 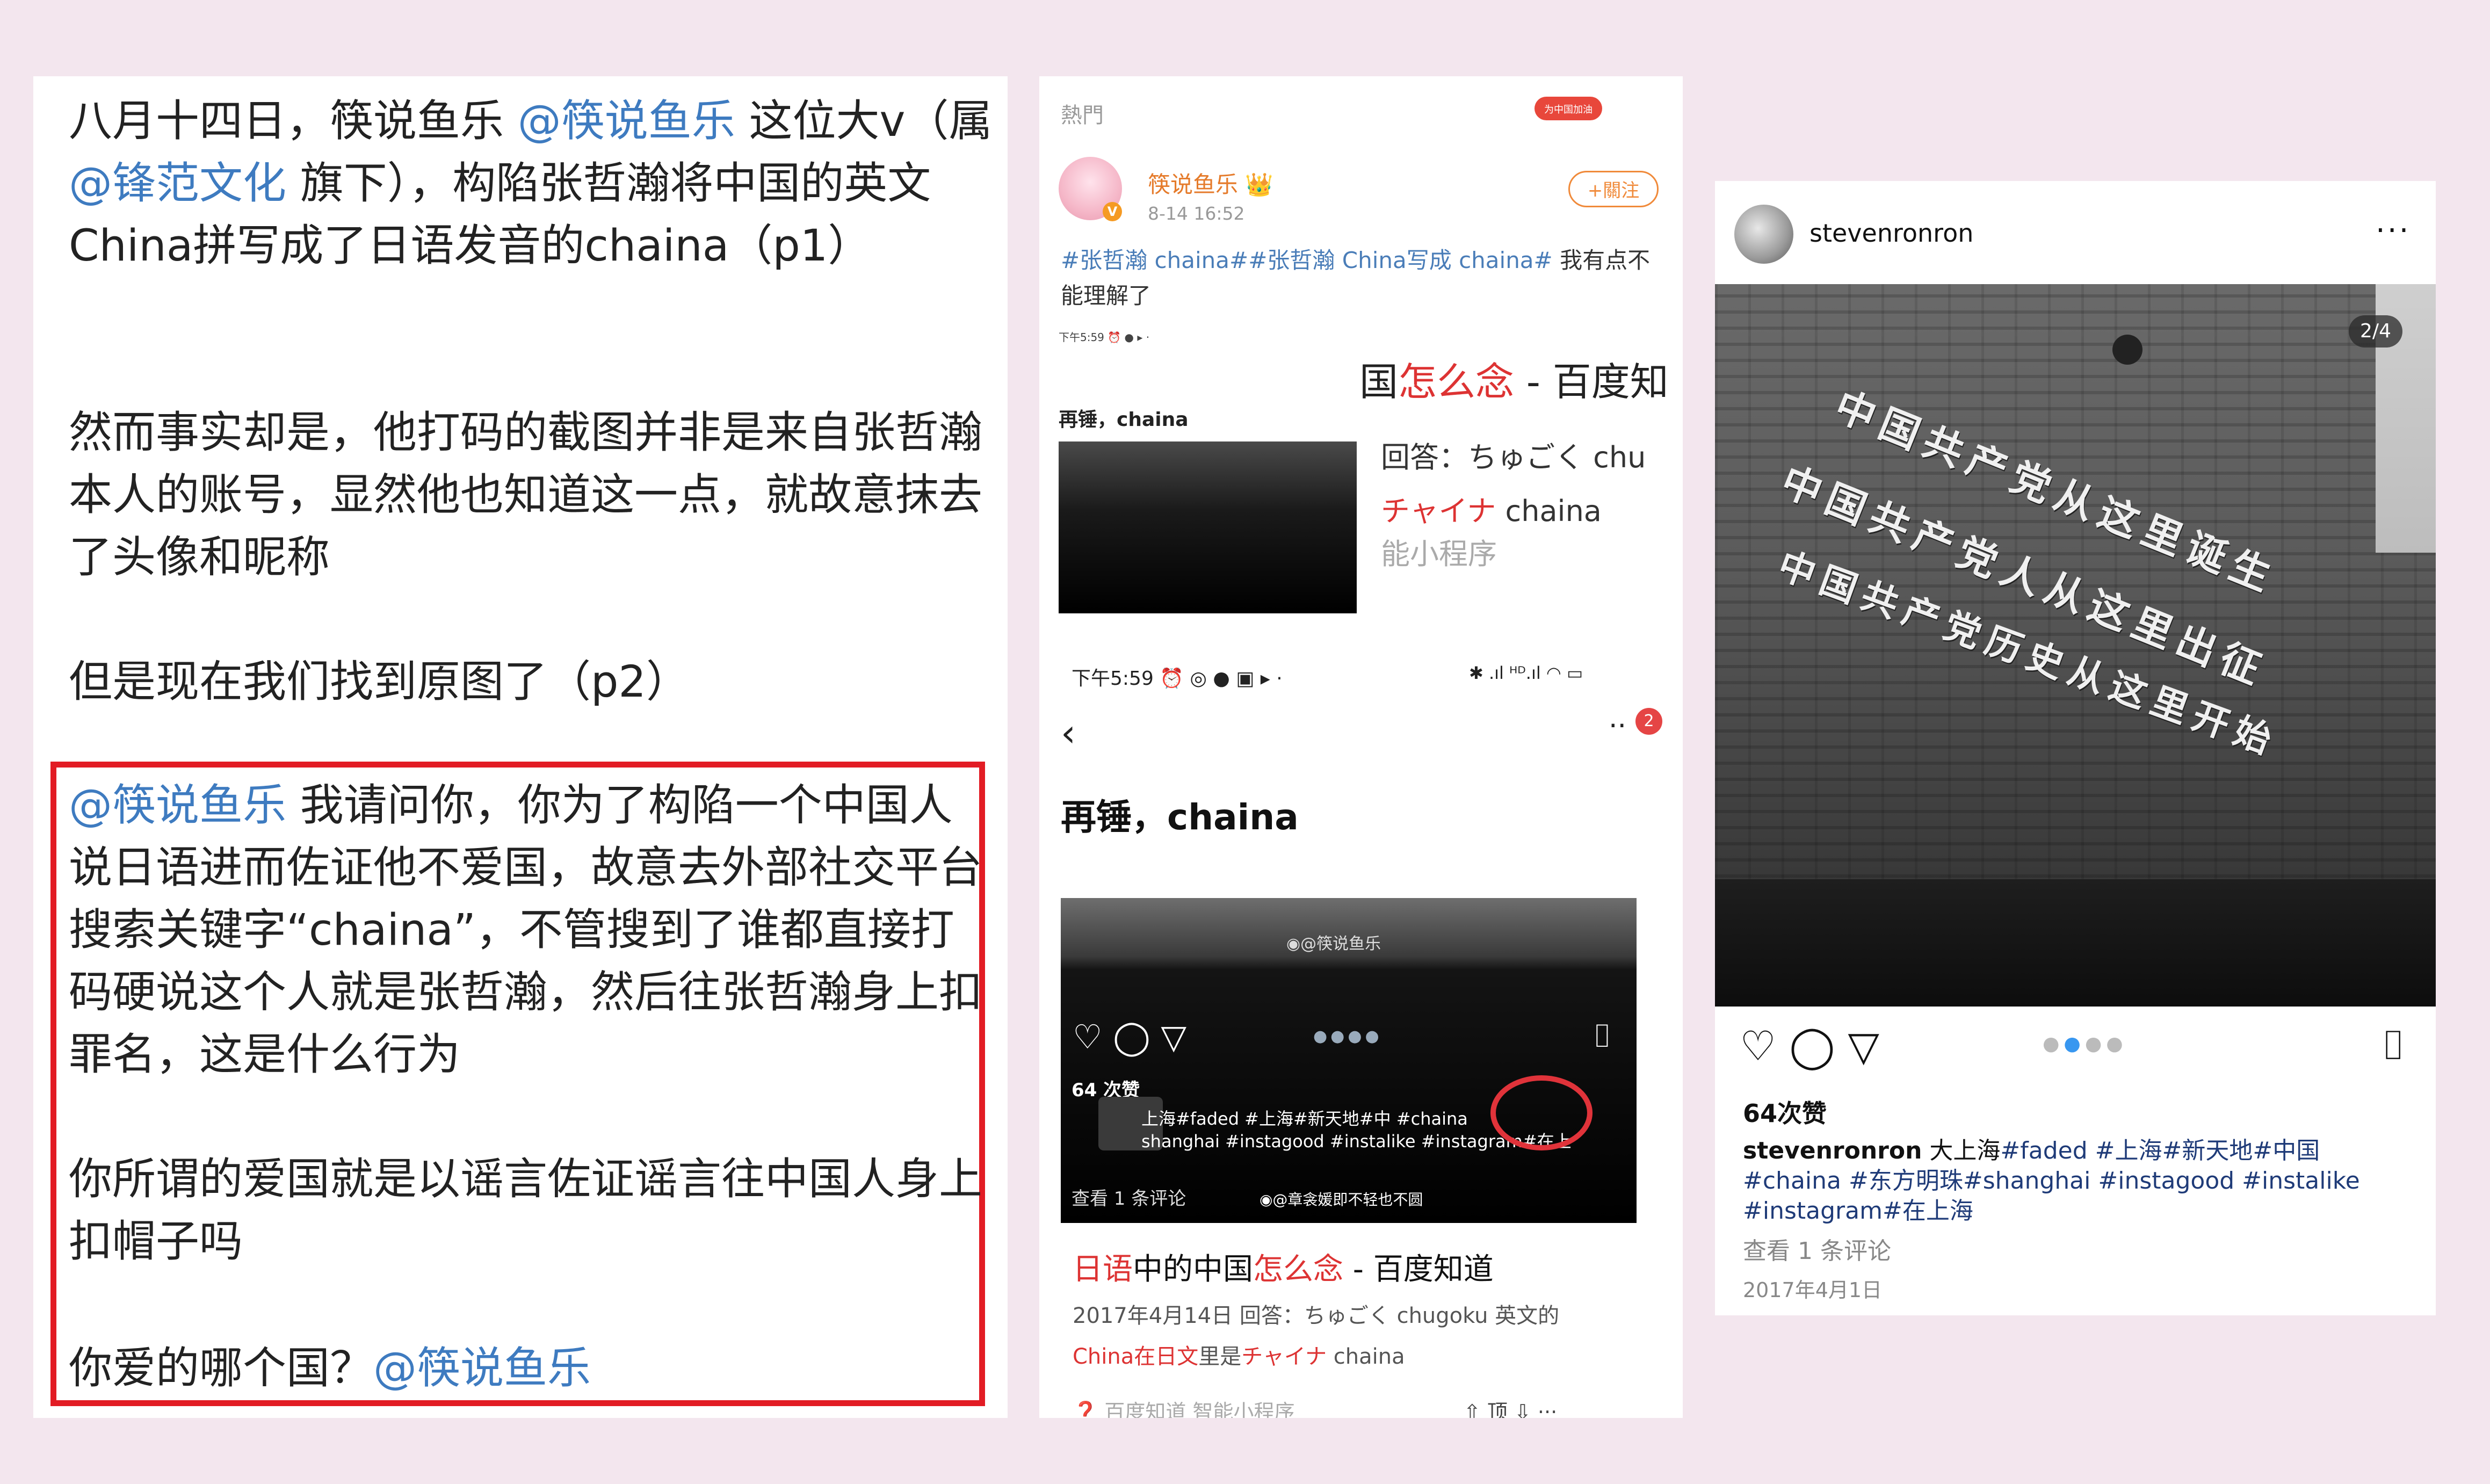 I want to click on mini-baidu-title: 国怎么念 - 百度知, so click(x=1514, y=381).